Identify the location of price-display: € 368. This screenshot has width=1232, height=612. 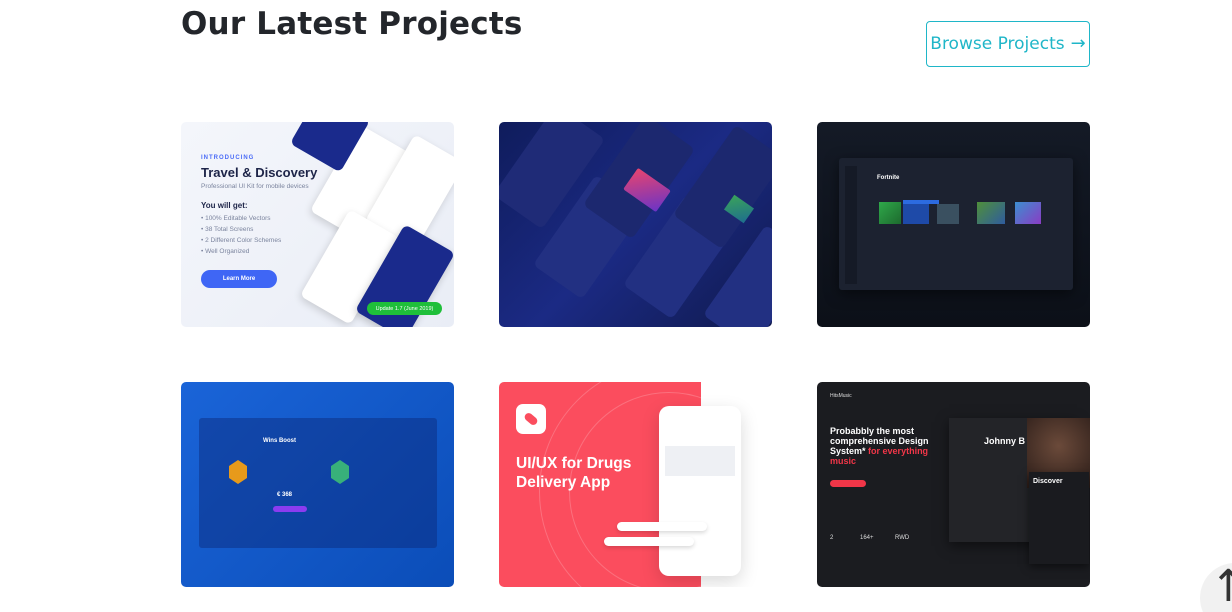
(285, 495).